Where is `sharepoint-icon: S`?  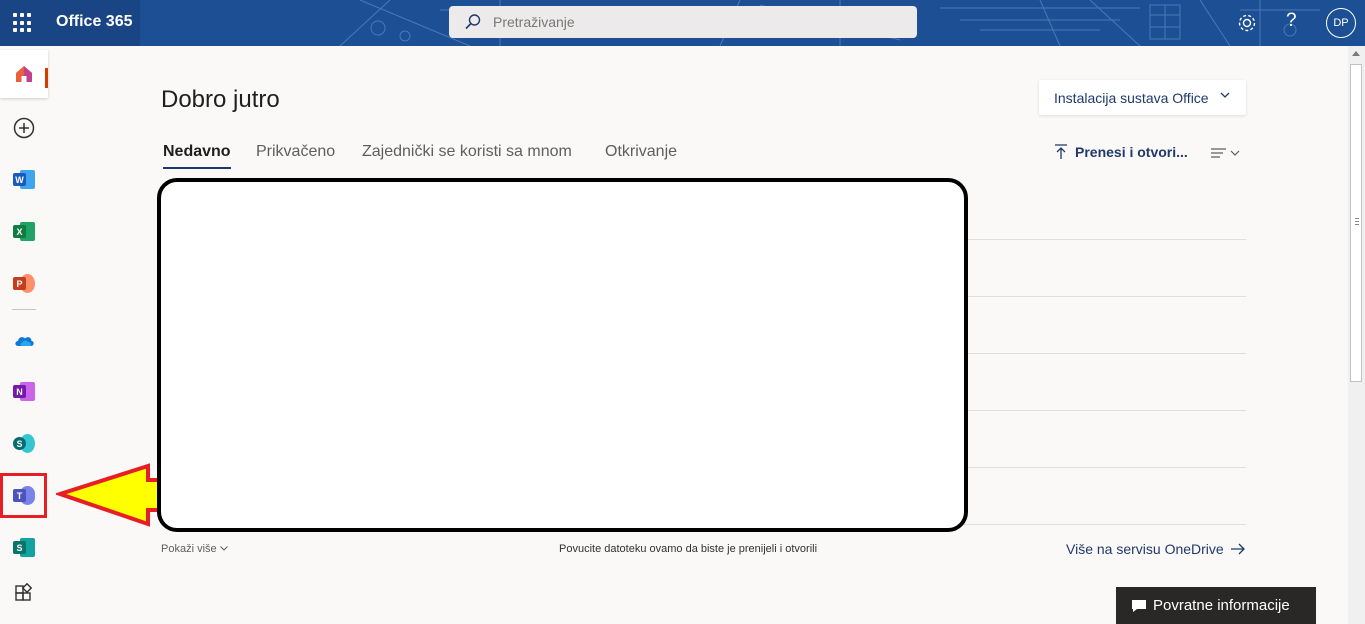 sharepoint-icon: S is located at coordinates (24, 444).